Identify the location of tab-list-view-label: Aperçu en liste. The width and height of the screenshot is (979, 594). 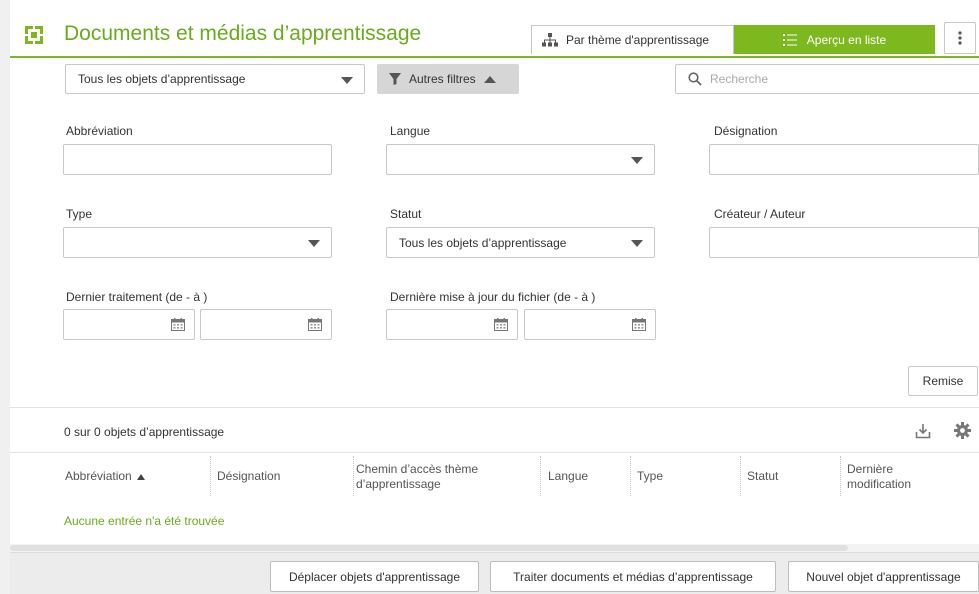
(846, 39).